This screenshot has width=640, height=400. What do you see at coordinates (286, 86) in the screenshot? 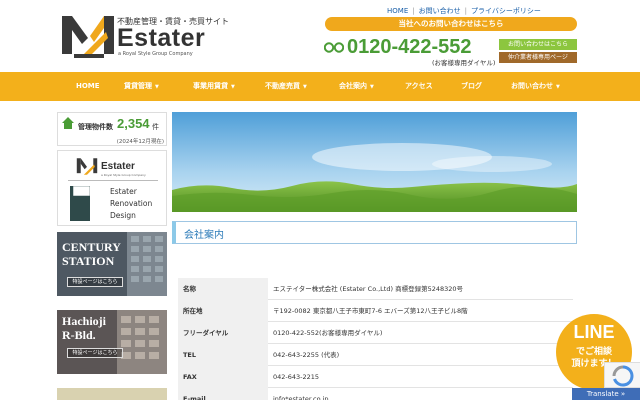
I see `nav-real-estate-sales: 不動産売買 ▼` at bounding box center [286, 86].